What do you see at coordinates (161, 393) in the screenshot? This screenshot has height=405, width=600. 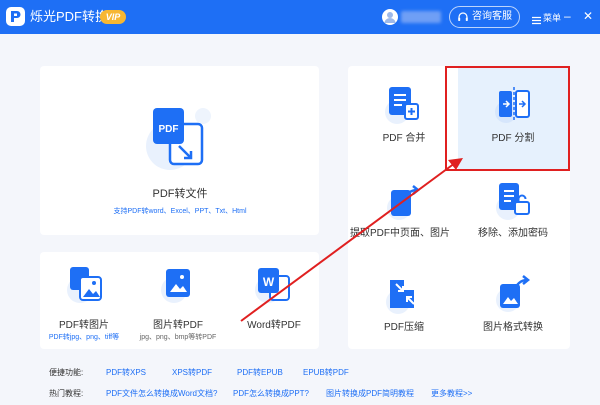 I see `tutorial-link-pdf-to-word: PDF文件怎么转换成Word文档?` at bounding box center [161, 393].